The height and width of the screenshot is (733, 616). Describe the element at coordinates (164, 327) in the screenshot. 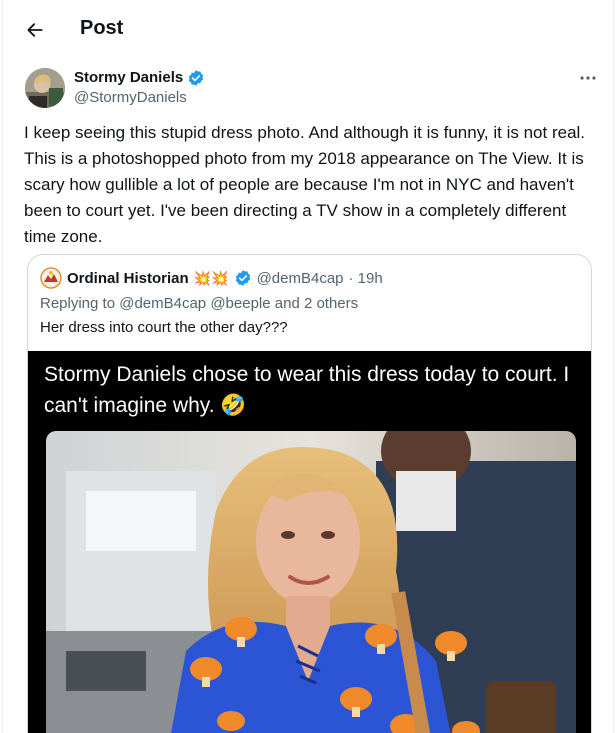

I see `quoted-post-text: Her dress into court the other day???` at that location.